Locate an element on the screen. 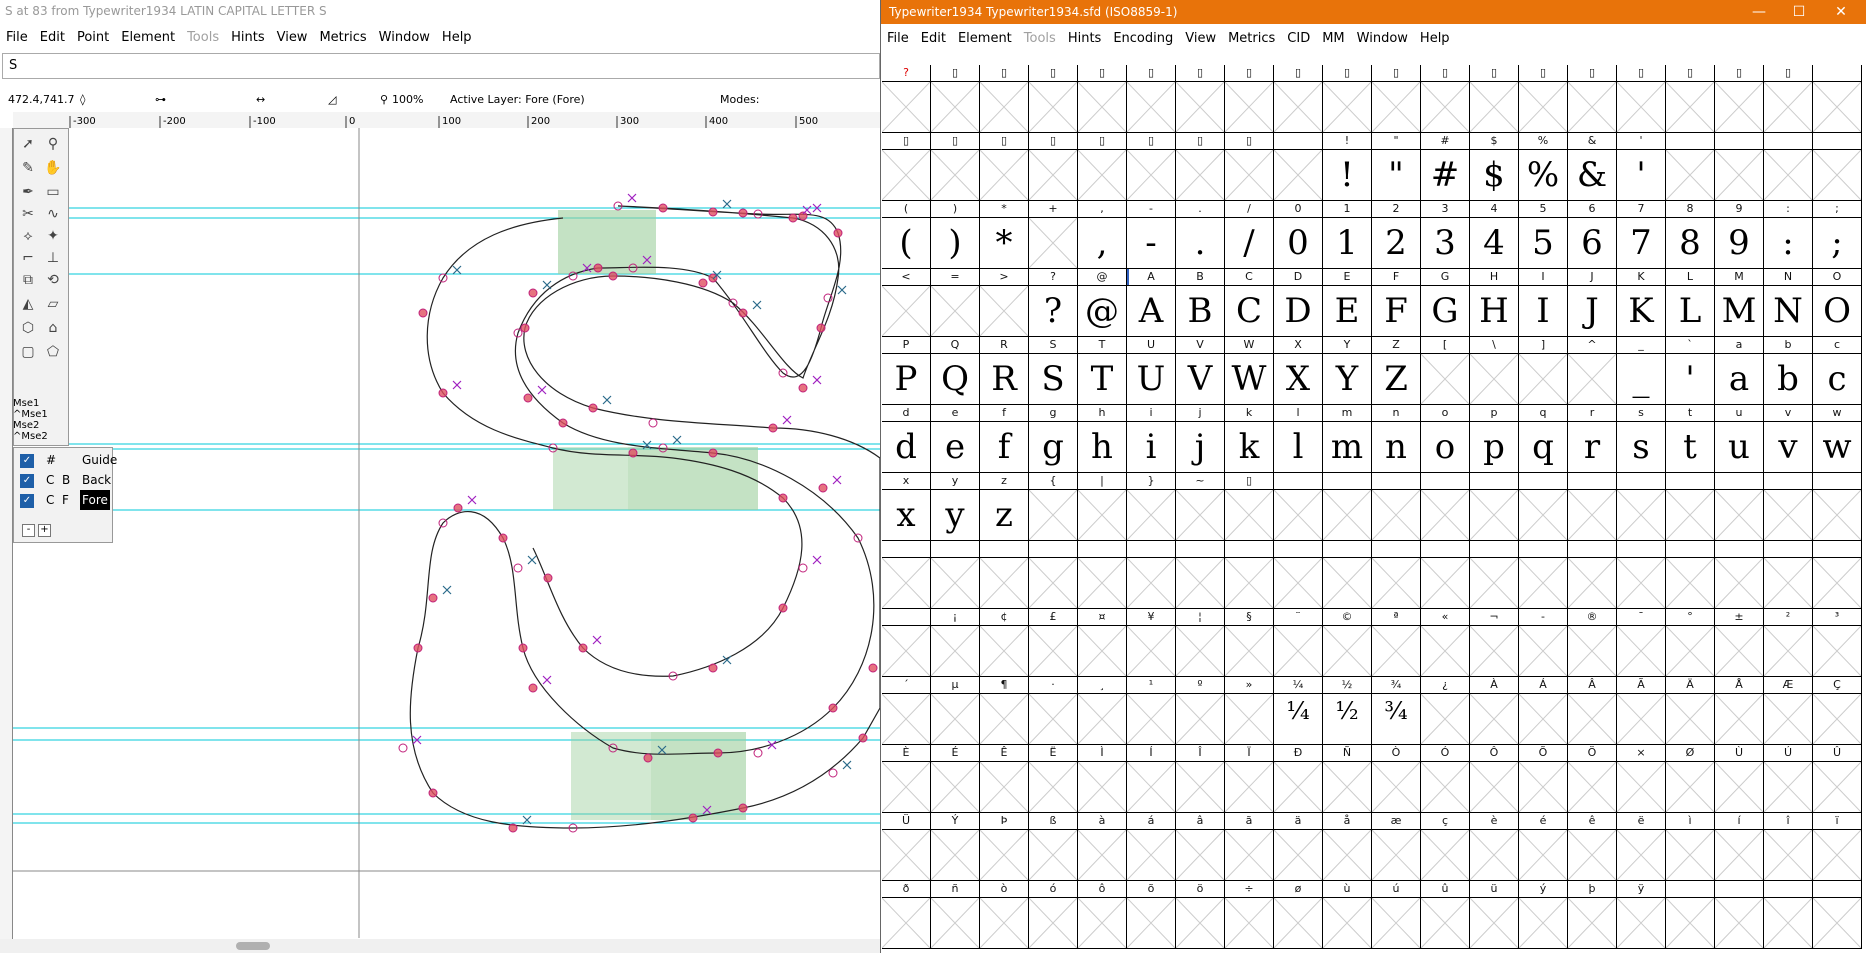 Image resolution: width=1866 pixels, height=953 pixels. glyph-cell: Ï is located at coordinates (1249, 779).